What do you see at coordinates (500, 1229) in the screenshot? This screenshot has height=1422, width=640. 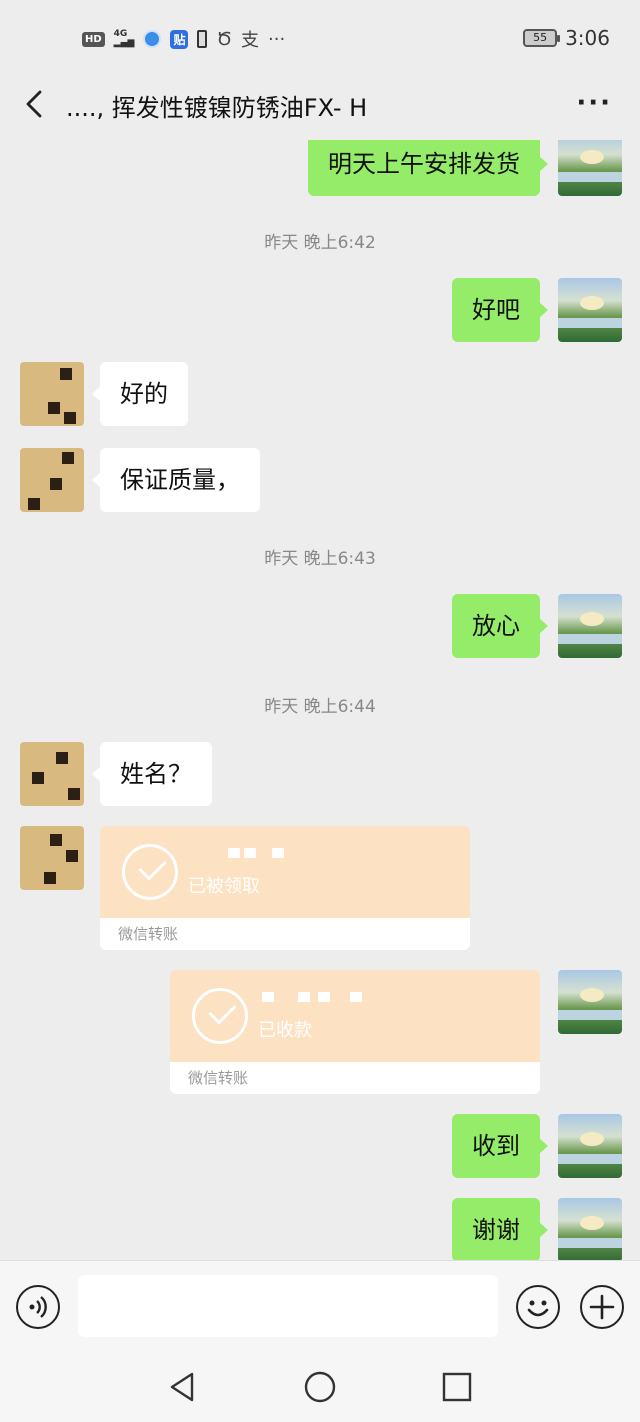 I see `message-bubble-self: 谢谢` at bounding box center [500, 1229].